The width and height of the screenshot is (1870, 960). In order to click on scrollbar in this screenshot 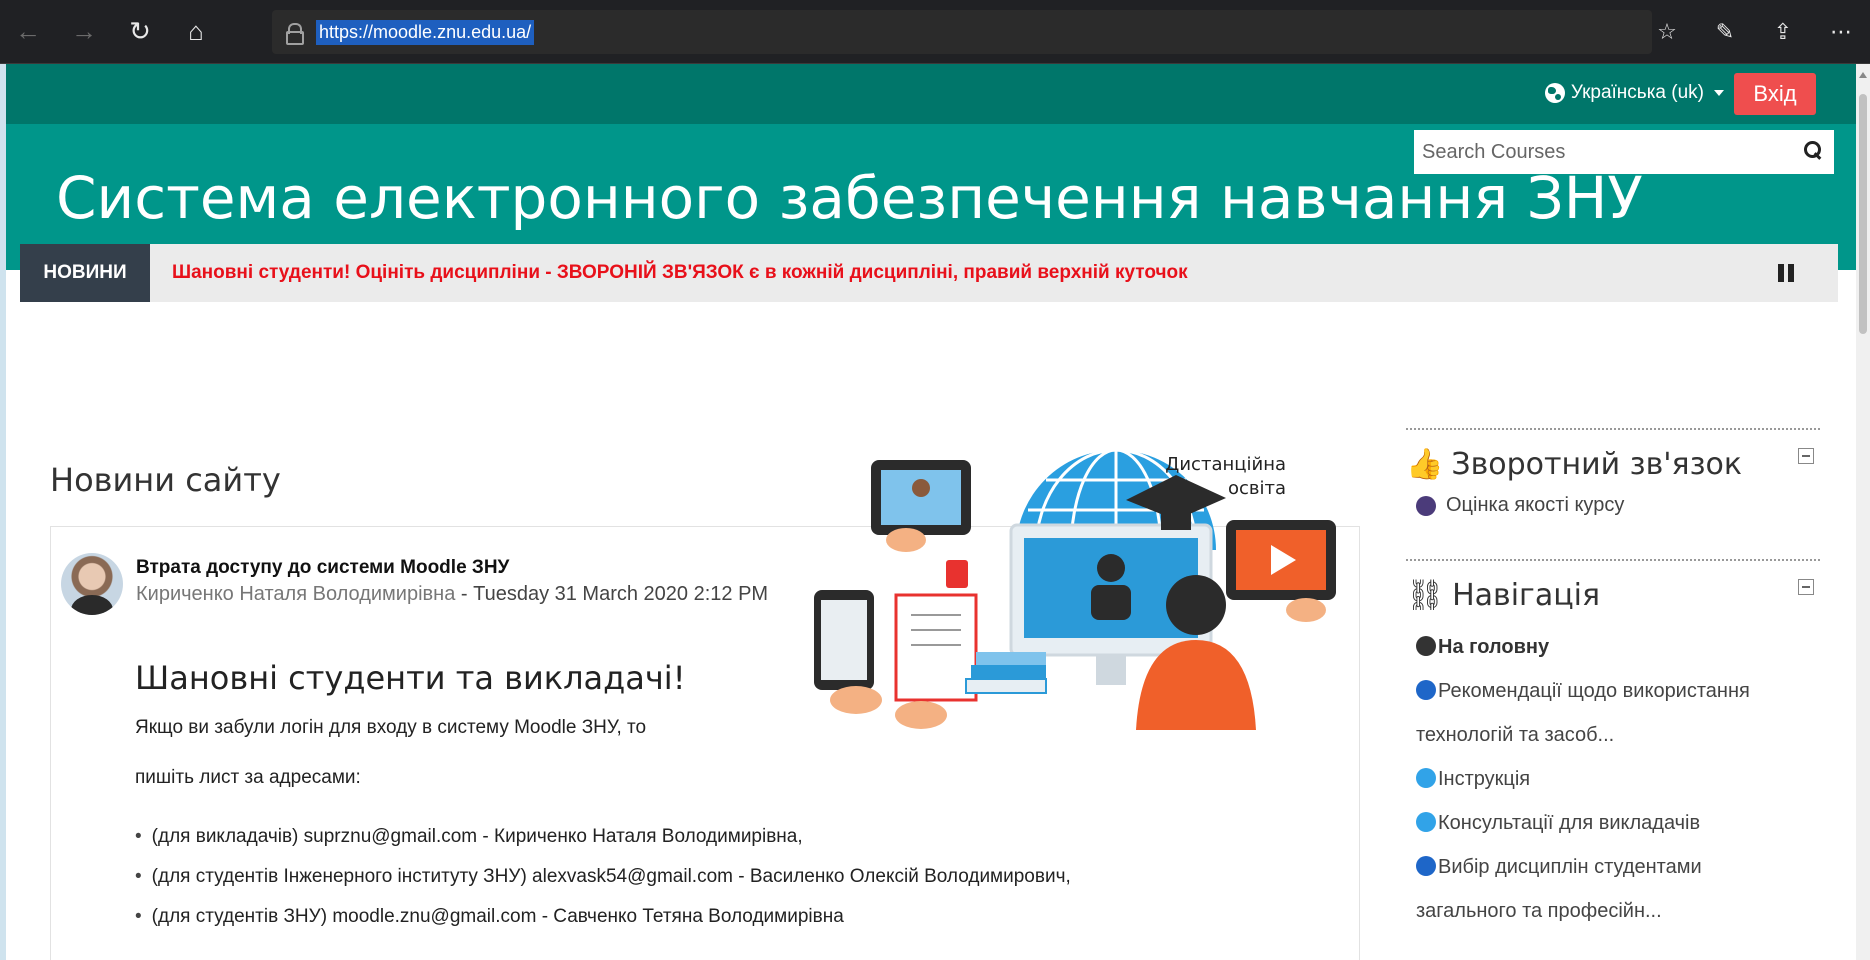, I will do `click(1863, 512)`.